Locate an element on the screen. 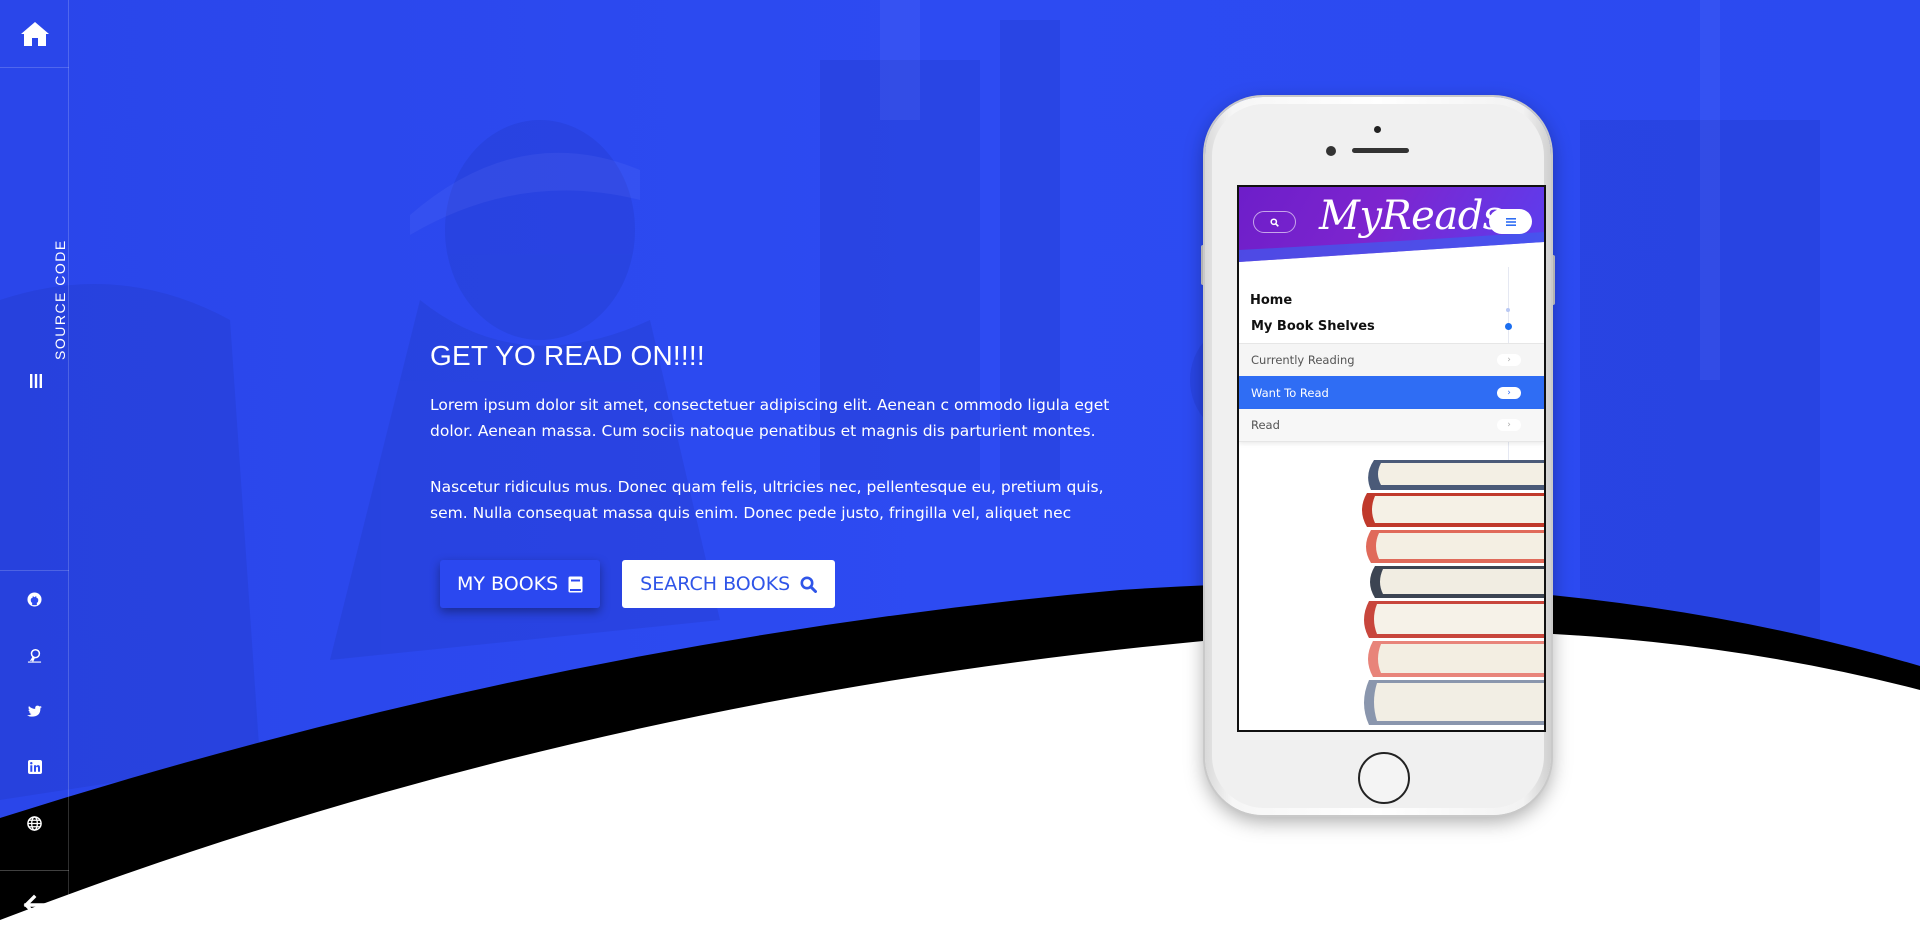  phone-camera is located at coordinates (1377, 129).